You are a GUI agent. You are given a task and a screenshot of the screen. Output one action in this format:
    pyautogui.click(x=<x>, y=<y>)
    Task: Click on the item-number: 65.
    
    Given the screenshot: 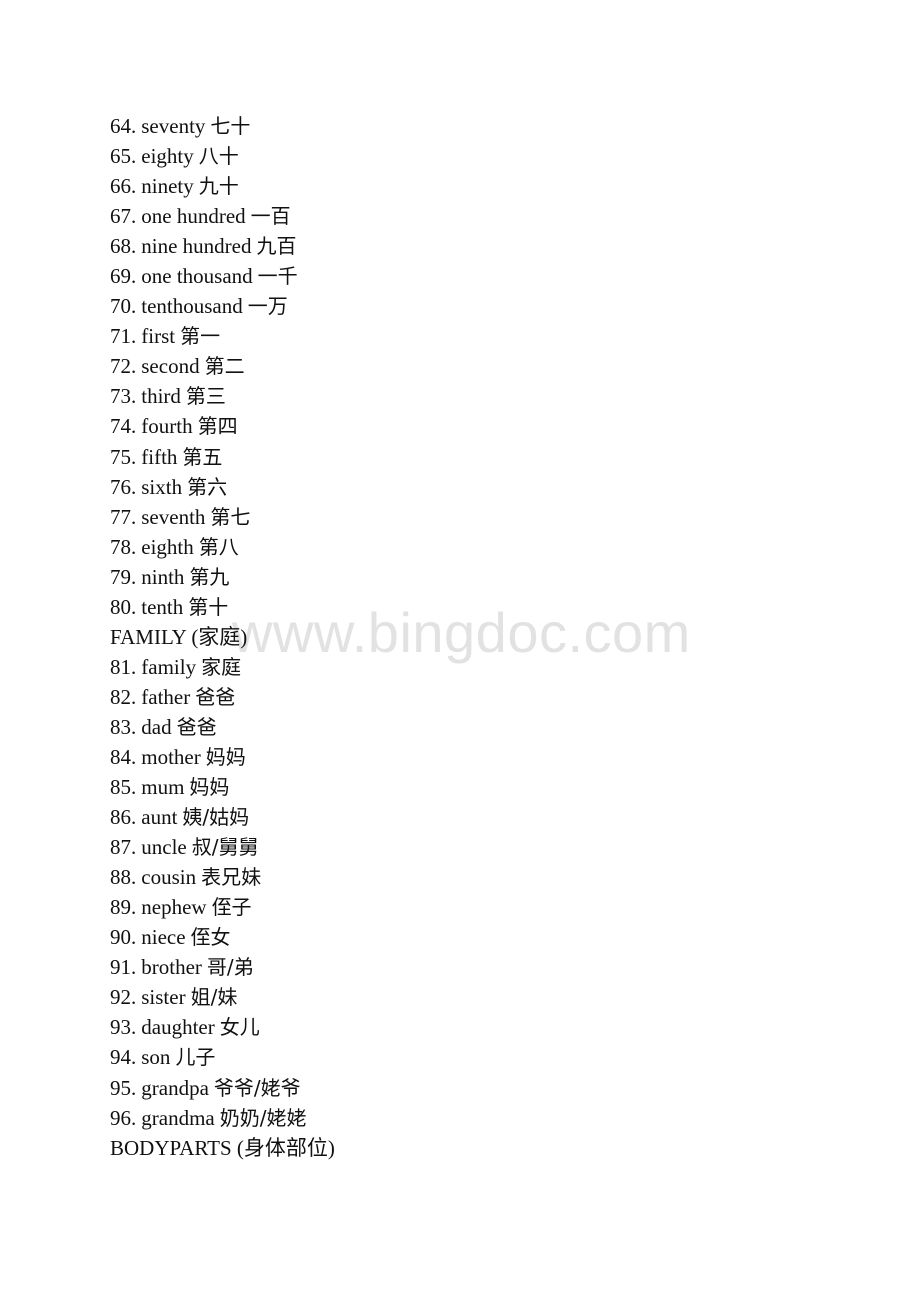 What is the action you would take?
    pyautogui.click(x=123, y=156)
    